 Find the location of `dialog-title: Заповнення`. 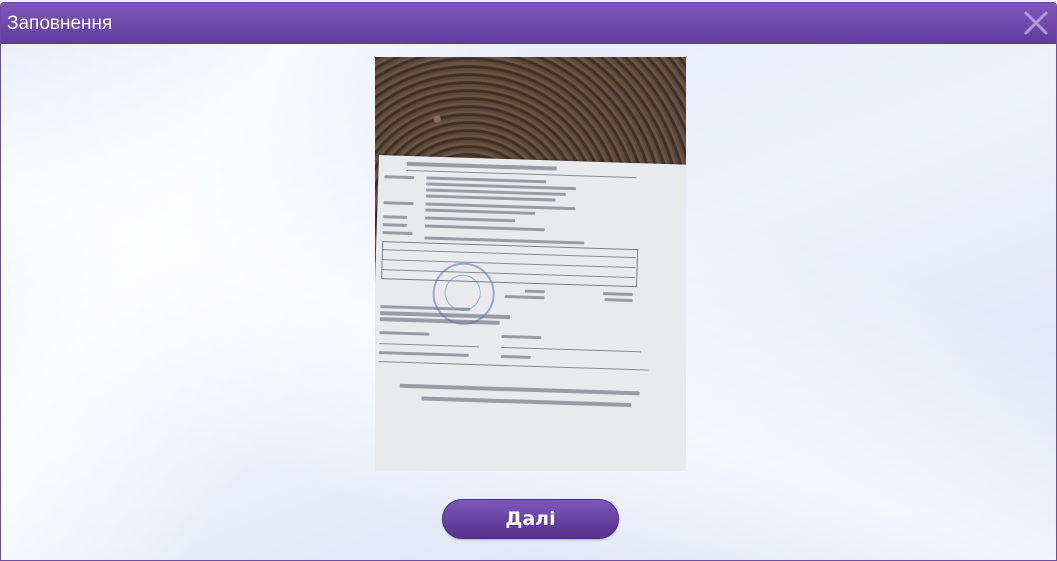

dialog-title: Заповнення is located at coordinates (60, 23).